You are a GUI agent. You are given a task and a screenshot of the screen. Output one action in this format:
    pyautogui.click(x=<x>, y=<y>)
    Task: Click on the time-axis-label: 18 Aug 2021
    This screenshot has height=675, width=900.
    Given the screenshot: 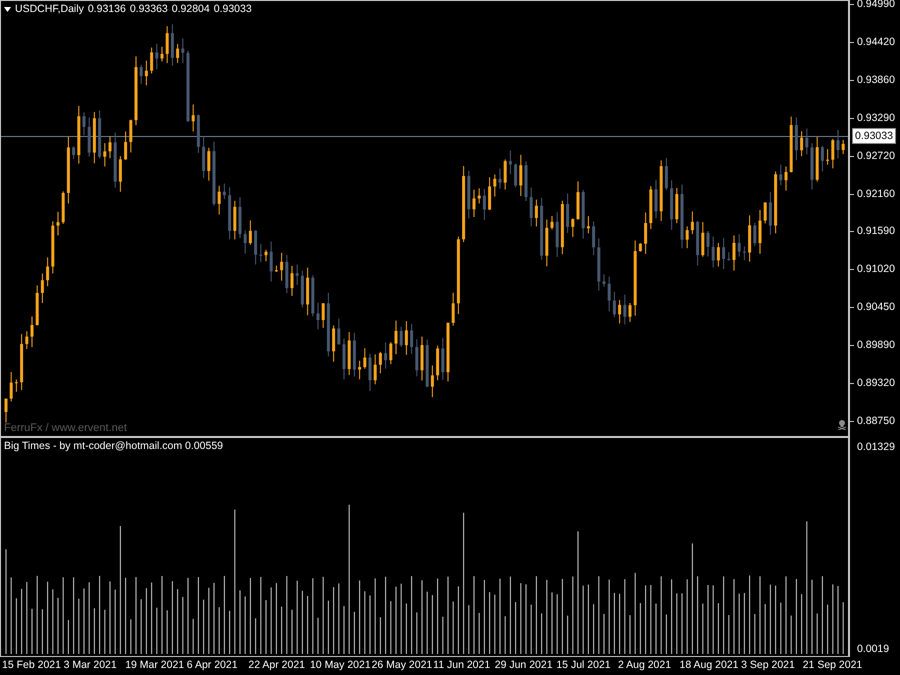 What is the action you would take?
    pyautogui.click(x=710, y=665)
    